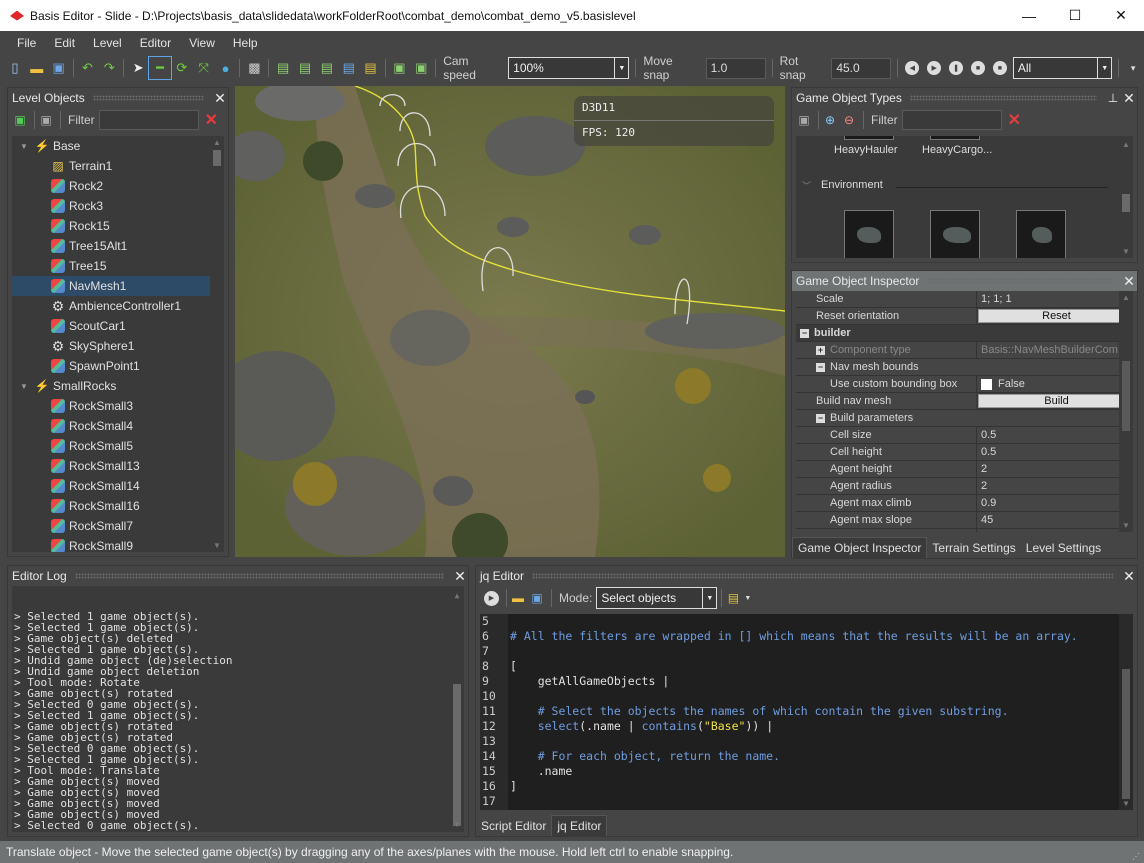 The height and width of the screenshot is (863, 1144). Describe the element at coordinates (118, 406) in the screenshot. I see `tree-item: RockSmall3` at that location.